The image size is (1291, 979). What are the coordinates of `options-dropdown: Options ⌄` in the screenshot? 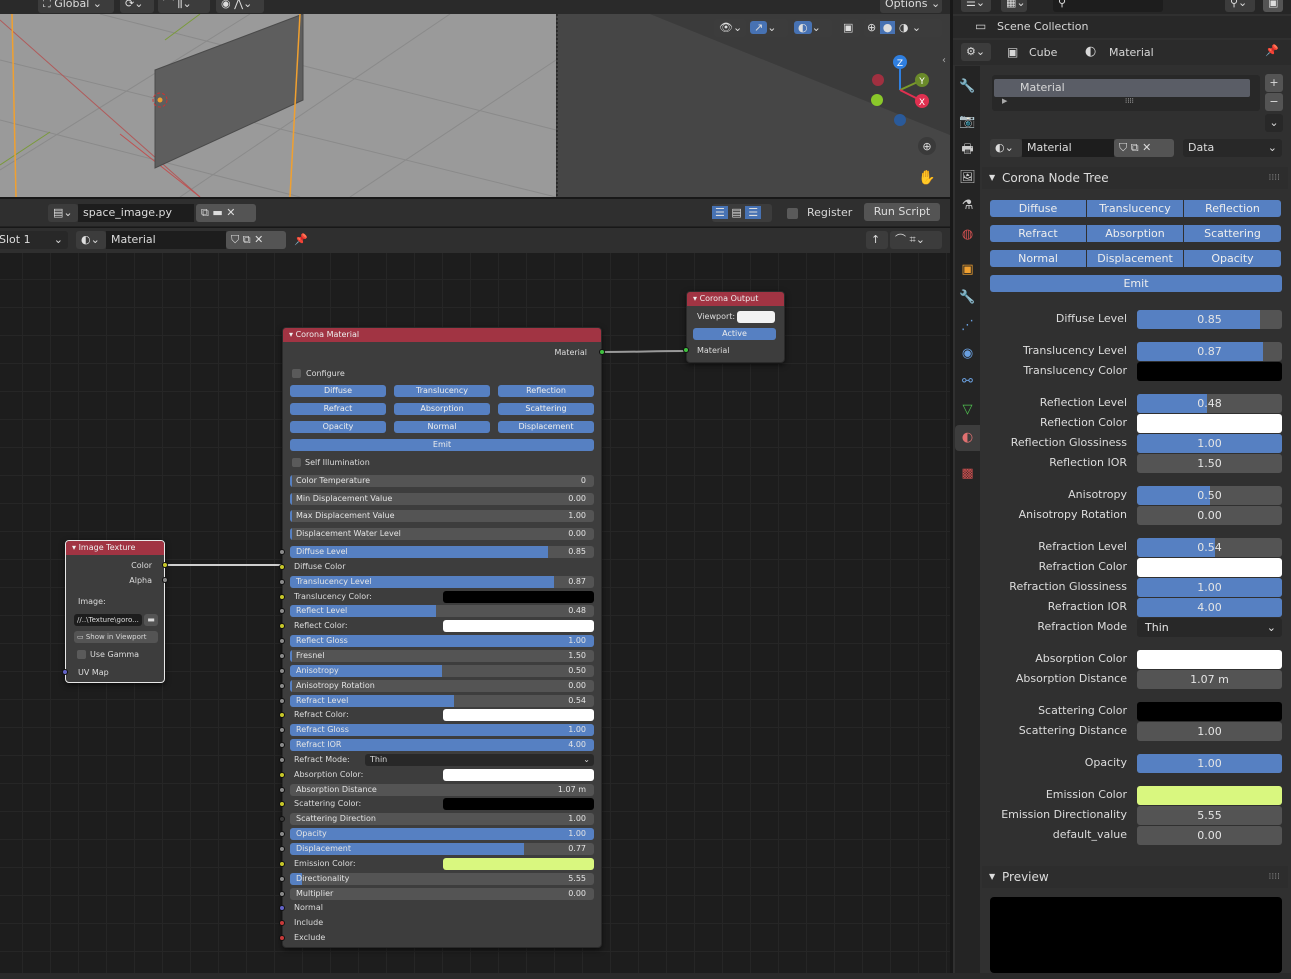 It's located at (911, 6).